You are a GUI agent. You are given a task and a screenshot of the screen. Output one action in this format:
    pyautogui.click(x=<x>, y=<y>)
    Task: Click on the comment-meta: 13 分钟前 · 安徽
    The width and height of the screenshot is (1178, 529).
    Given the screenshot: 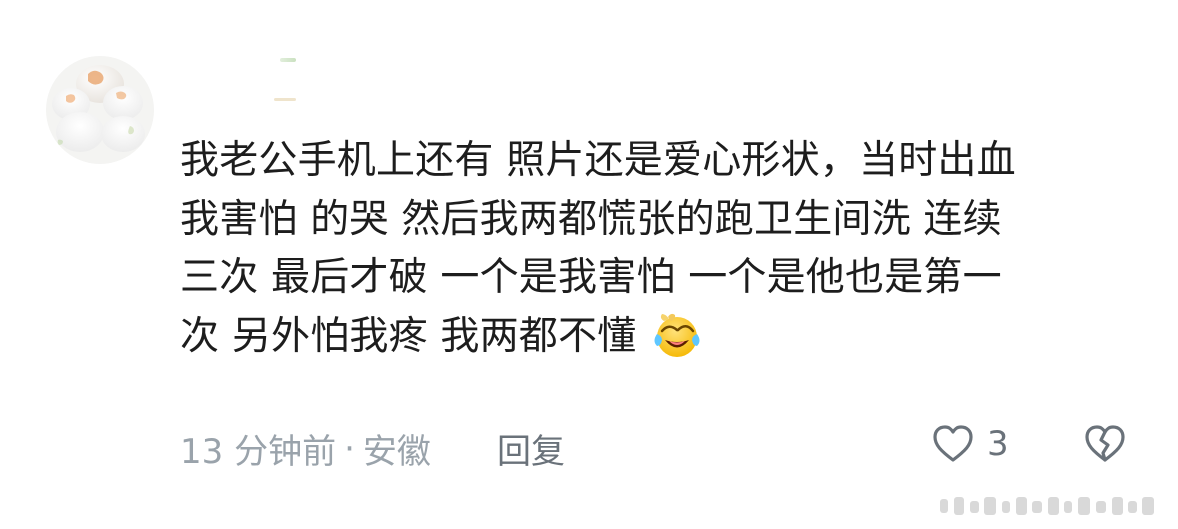 What is the action you would take?
    pyautogui.click(x=305, y=448)
    